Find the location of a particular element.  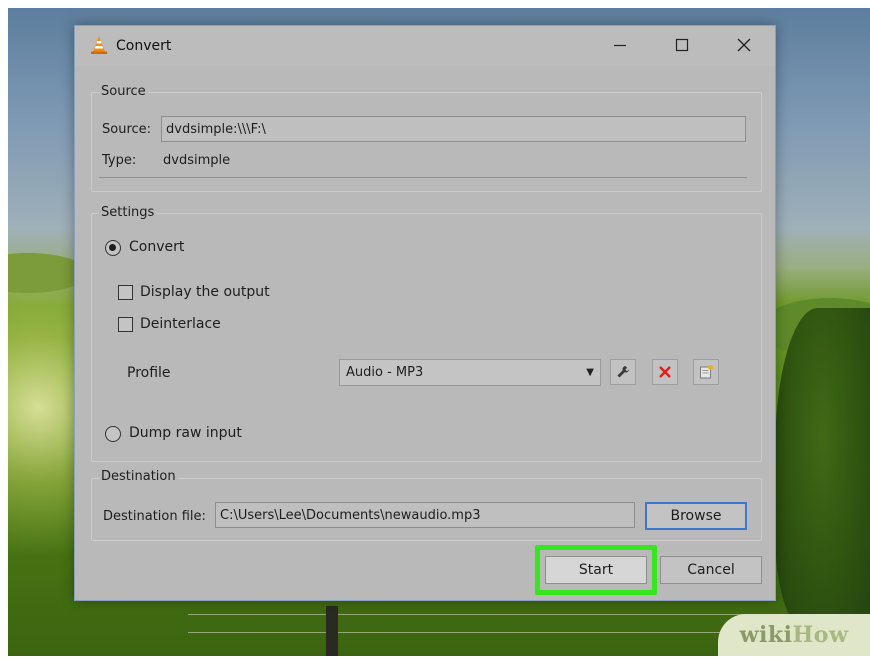

convert-radio is located at coordinates (113, 248).